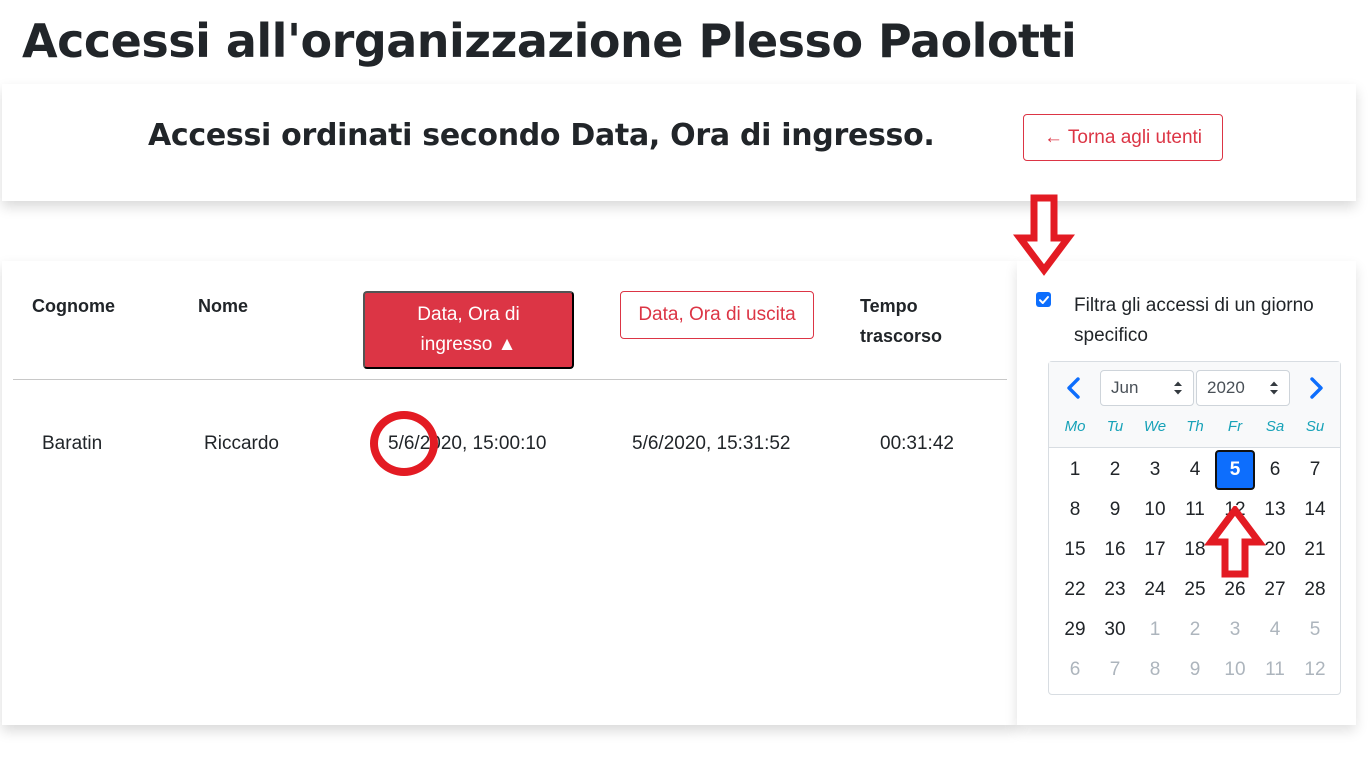 The height and width of the screenshot is (764, 1368). Describe the element at coordinates (1075, 590) in the screenshot. I see `calendar-day: 22` at that location.